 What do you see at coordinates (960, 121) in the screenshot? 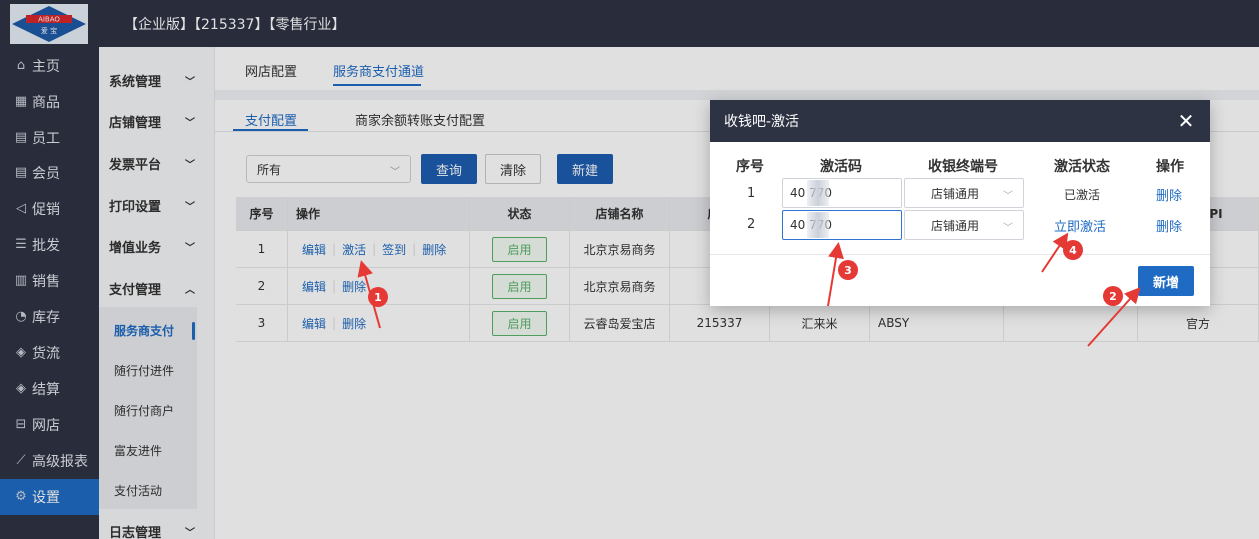
I see `modal-title: 收钱吧-激活` at bounding box center [960, 121].